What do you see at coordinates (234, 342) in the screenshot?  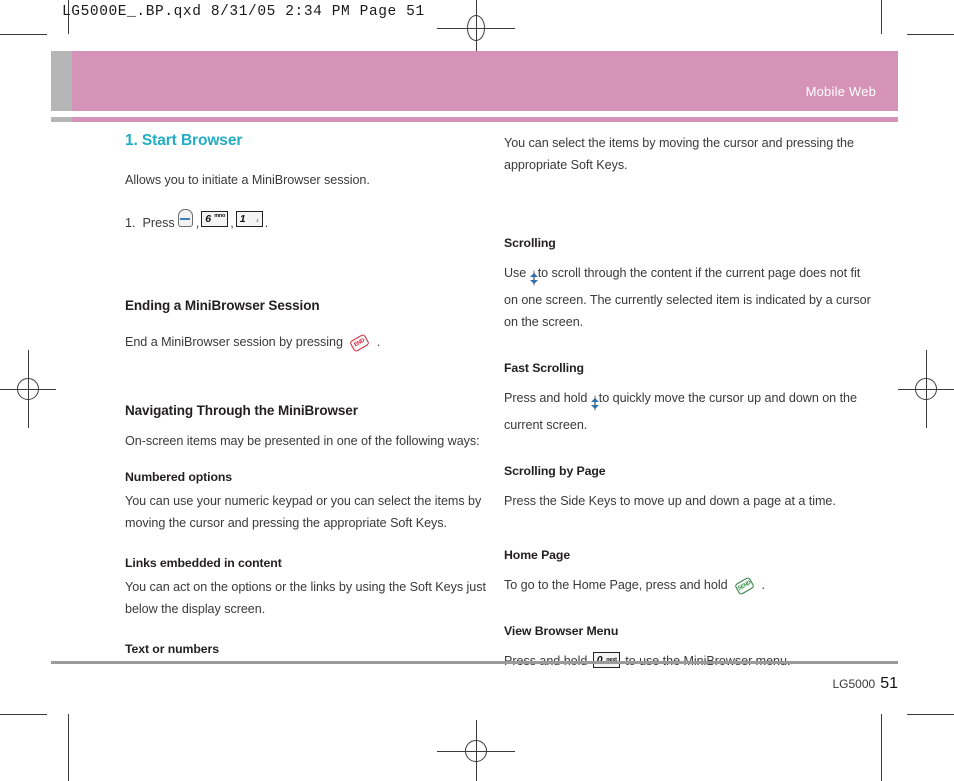 I see `ending-session-text-before: End a MiniBrowser session by pressing` at bounding box center [234, 342].